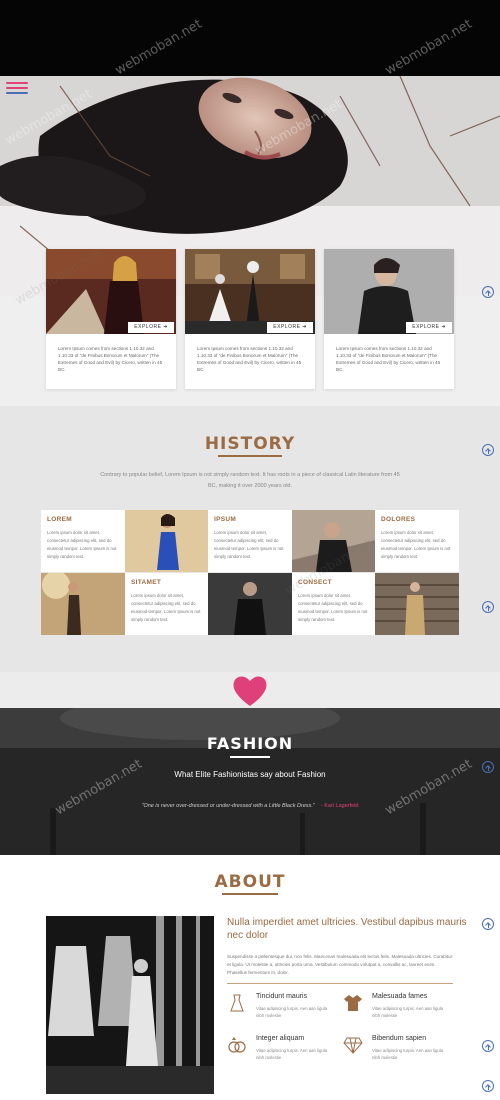  I want to click on fashion-section, so click(250, 781).